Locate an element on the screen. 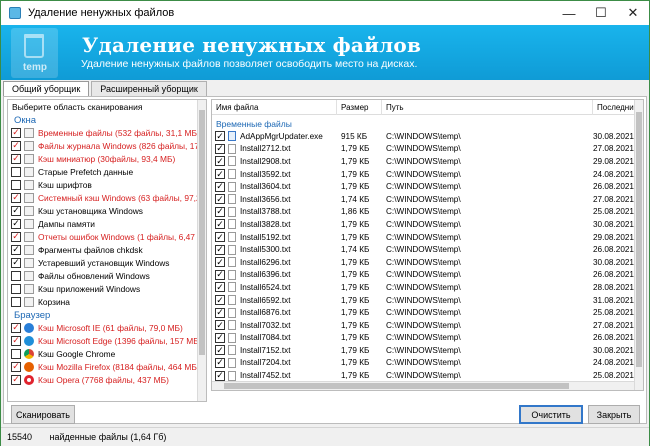 The image size is (650, 446). scan-option-opera: ✓ Кэш Opera (7768 файлы, 437 МБ) is located at coordinates (107, 379).